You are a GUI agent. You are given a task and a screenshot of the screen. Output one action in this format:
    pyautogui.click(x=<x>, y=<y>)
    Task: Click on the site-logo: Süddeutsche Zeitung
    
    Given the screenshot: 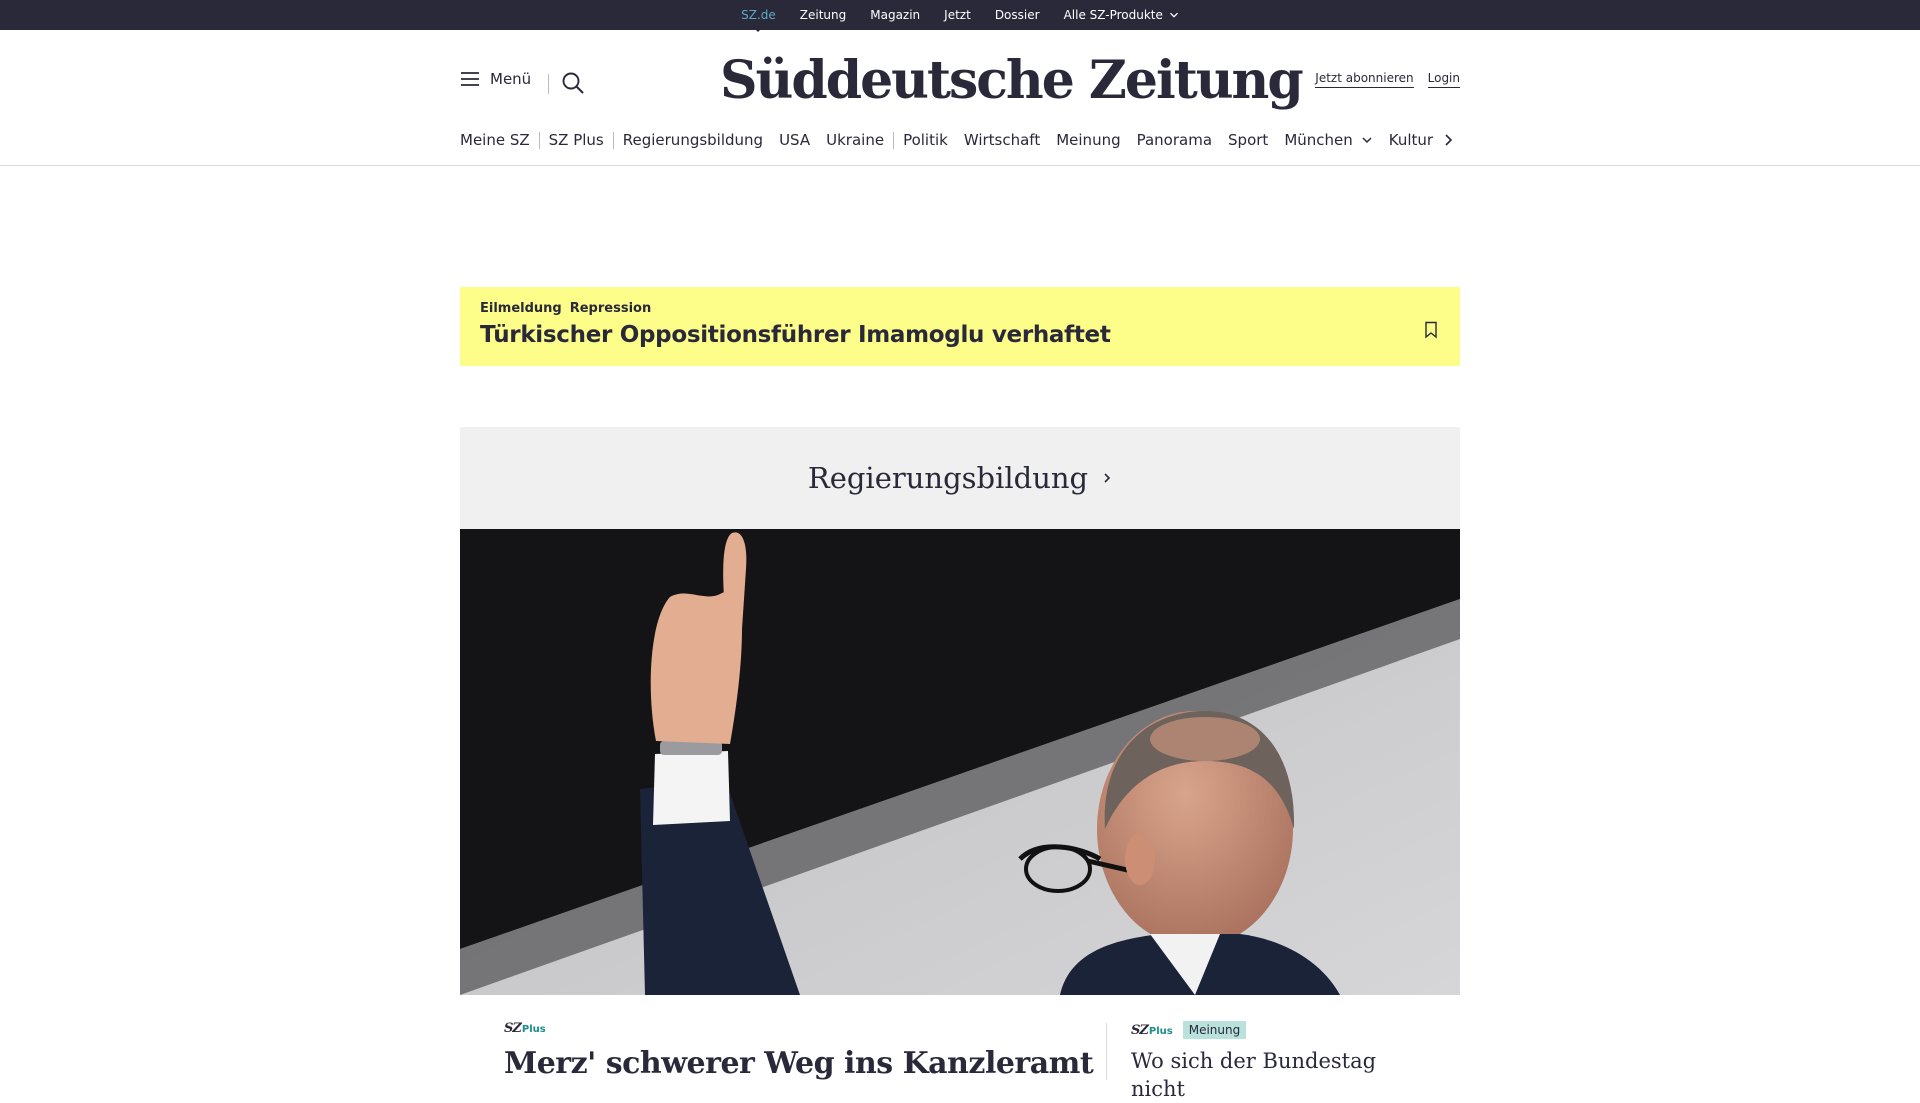 What is the action you would take?
    pyautogui.click(x=1012, y=81)
    